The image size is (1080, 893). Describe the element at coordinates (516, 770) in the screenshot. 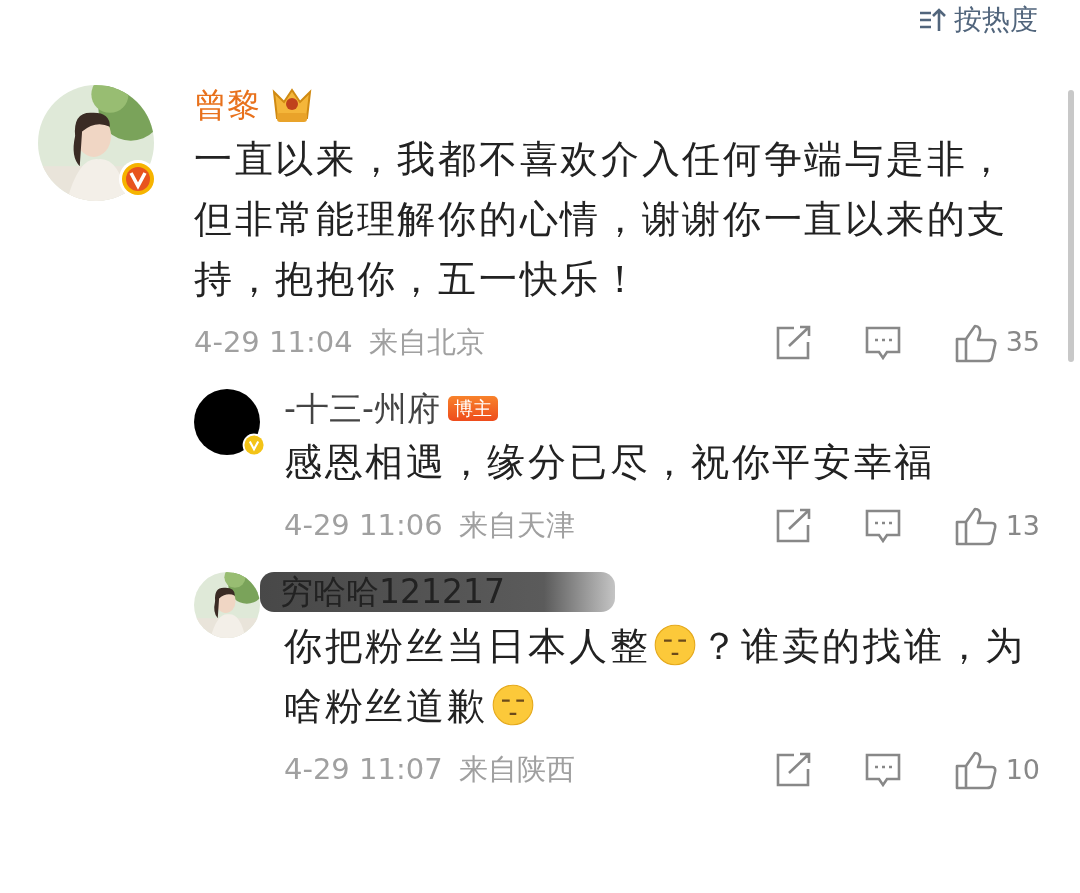

I see `comment-location: 来自陕西` at that location.